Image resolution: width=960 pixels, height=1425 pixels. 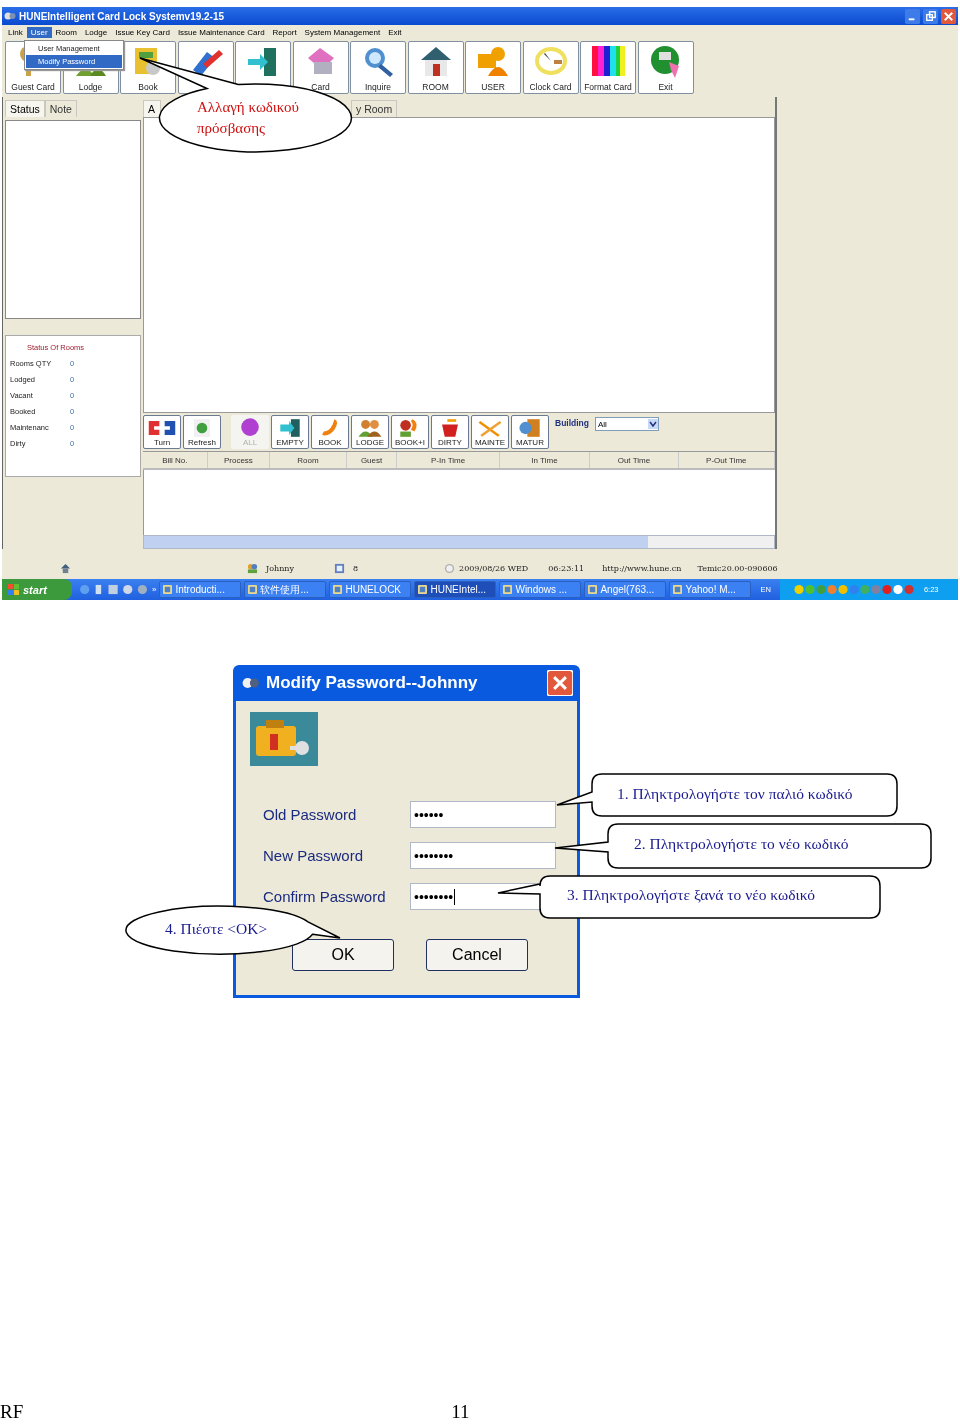 I want to click on callout-text: 4. Πιέστε <OK>, so click(x=216, y=929).